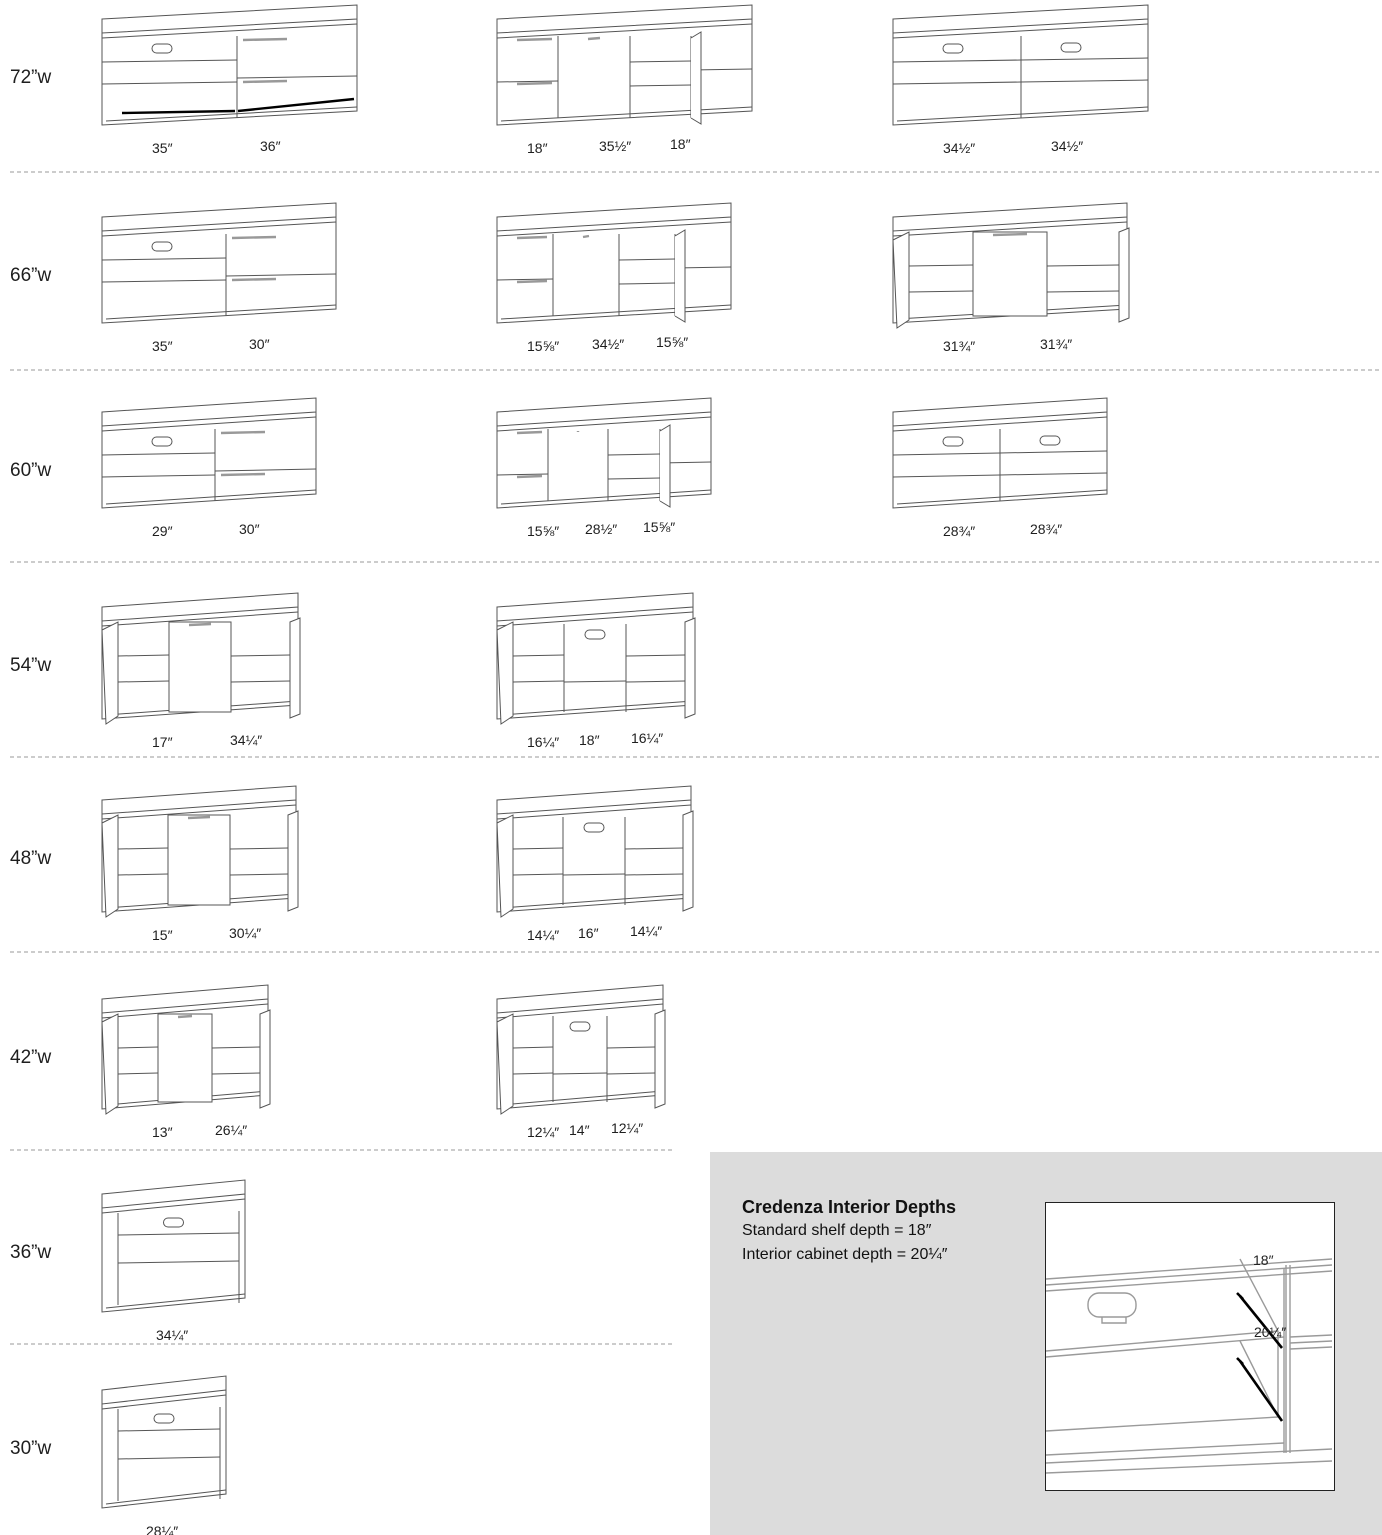 The image size is (1382, 1535). Describe the element at coordinates (579, 1130) in the screenshot. I see `compartment-width-label: 14″` at that location.